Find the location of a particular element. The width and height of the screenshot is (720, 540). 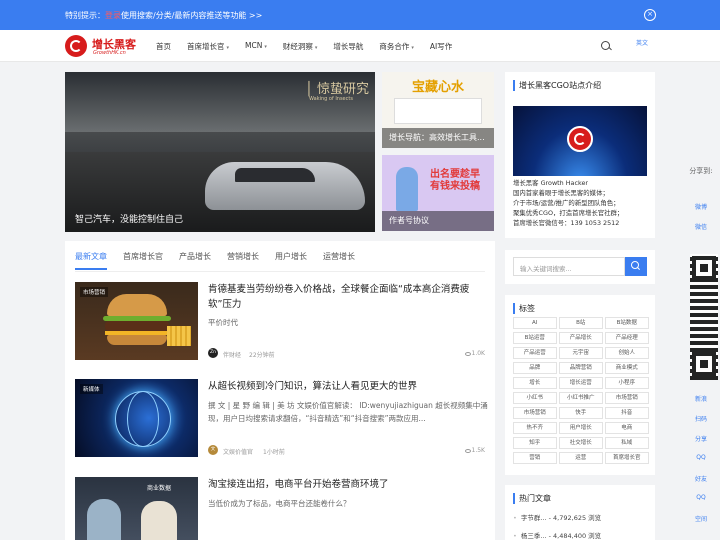

nav-item: 首页 is located at coordinates (163, 46).